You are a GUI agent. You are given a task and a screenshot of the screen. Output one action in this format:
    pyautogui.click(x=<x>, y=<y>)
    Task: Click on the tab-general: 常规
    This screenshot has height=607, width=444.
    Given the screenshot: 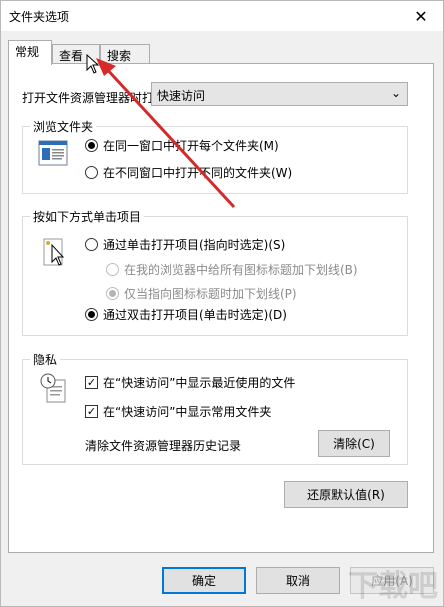 What is the action you would take?
    pyautogui.click(x=30, y=52)
    